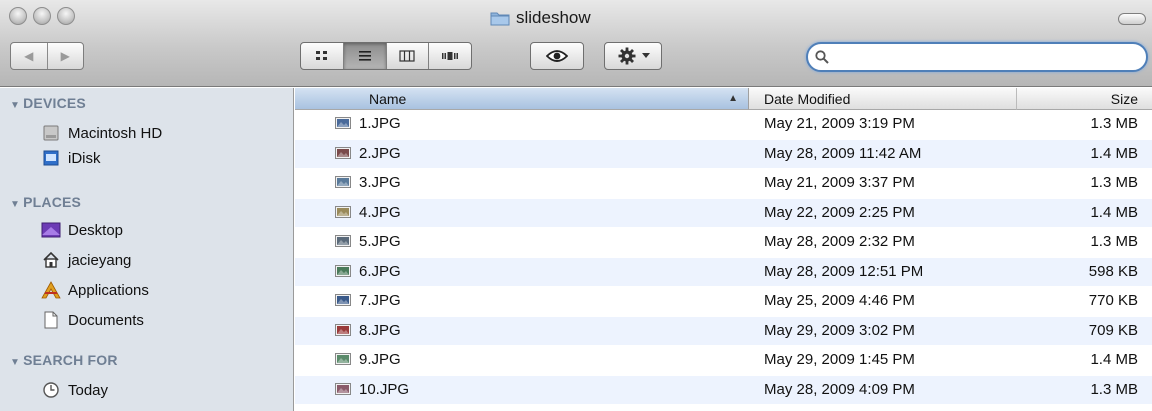 The image size is (1152, 411). What do you see at coordinates (380, 212) in the screenshot?
I see `file-name: 4.JPG` at bounding box center [380, 212].